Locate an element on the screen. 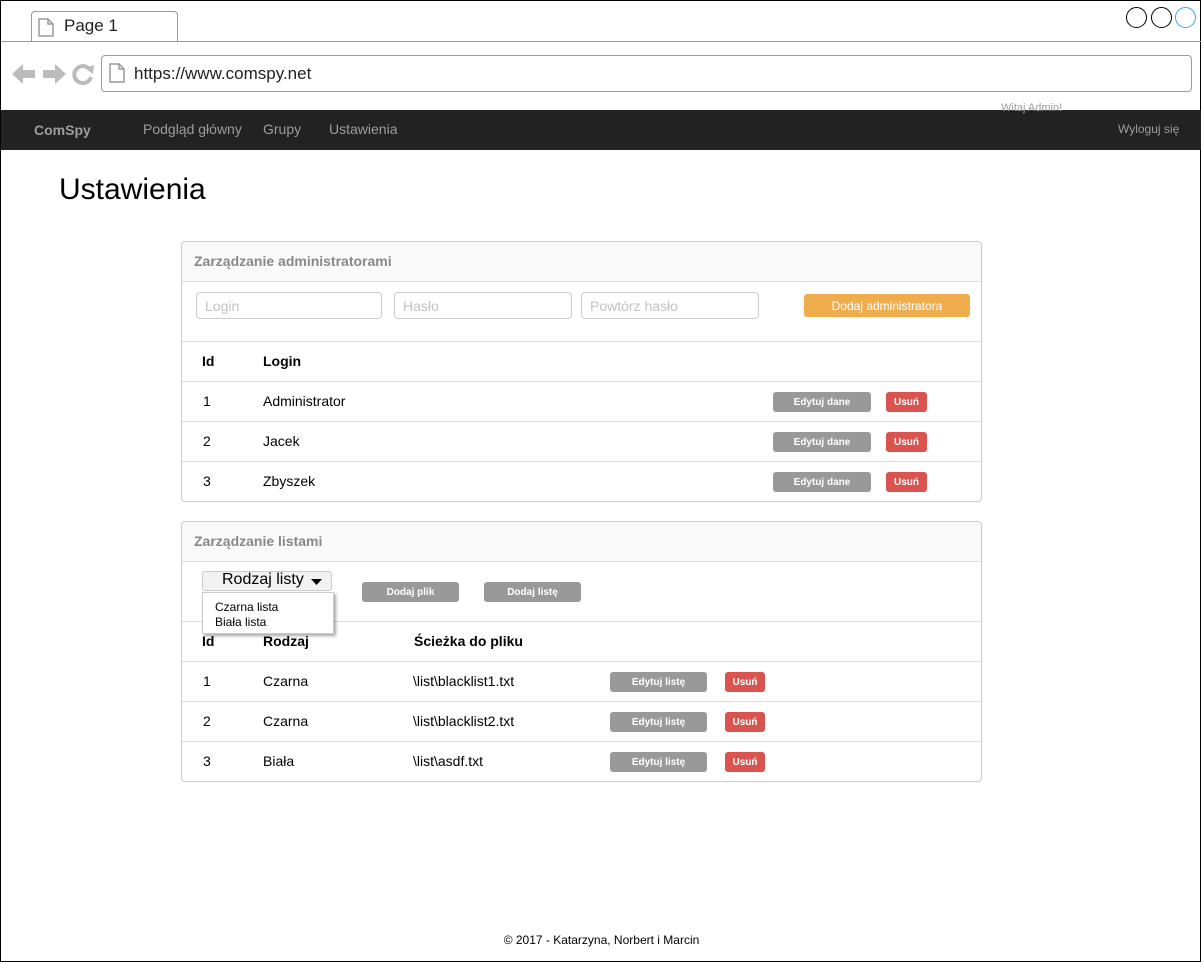 The image size is (1201, 962). column-header-type: Rodzaj is located at coordinates (286, 641).